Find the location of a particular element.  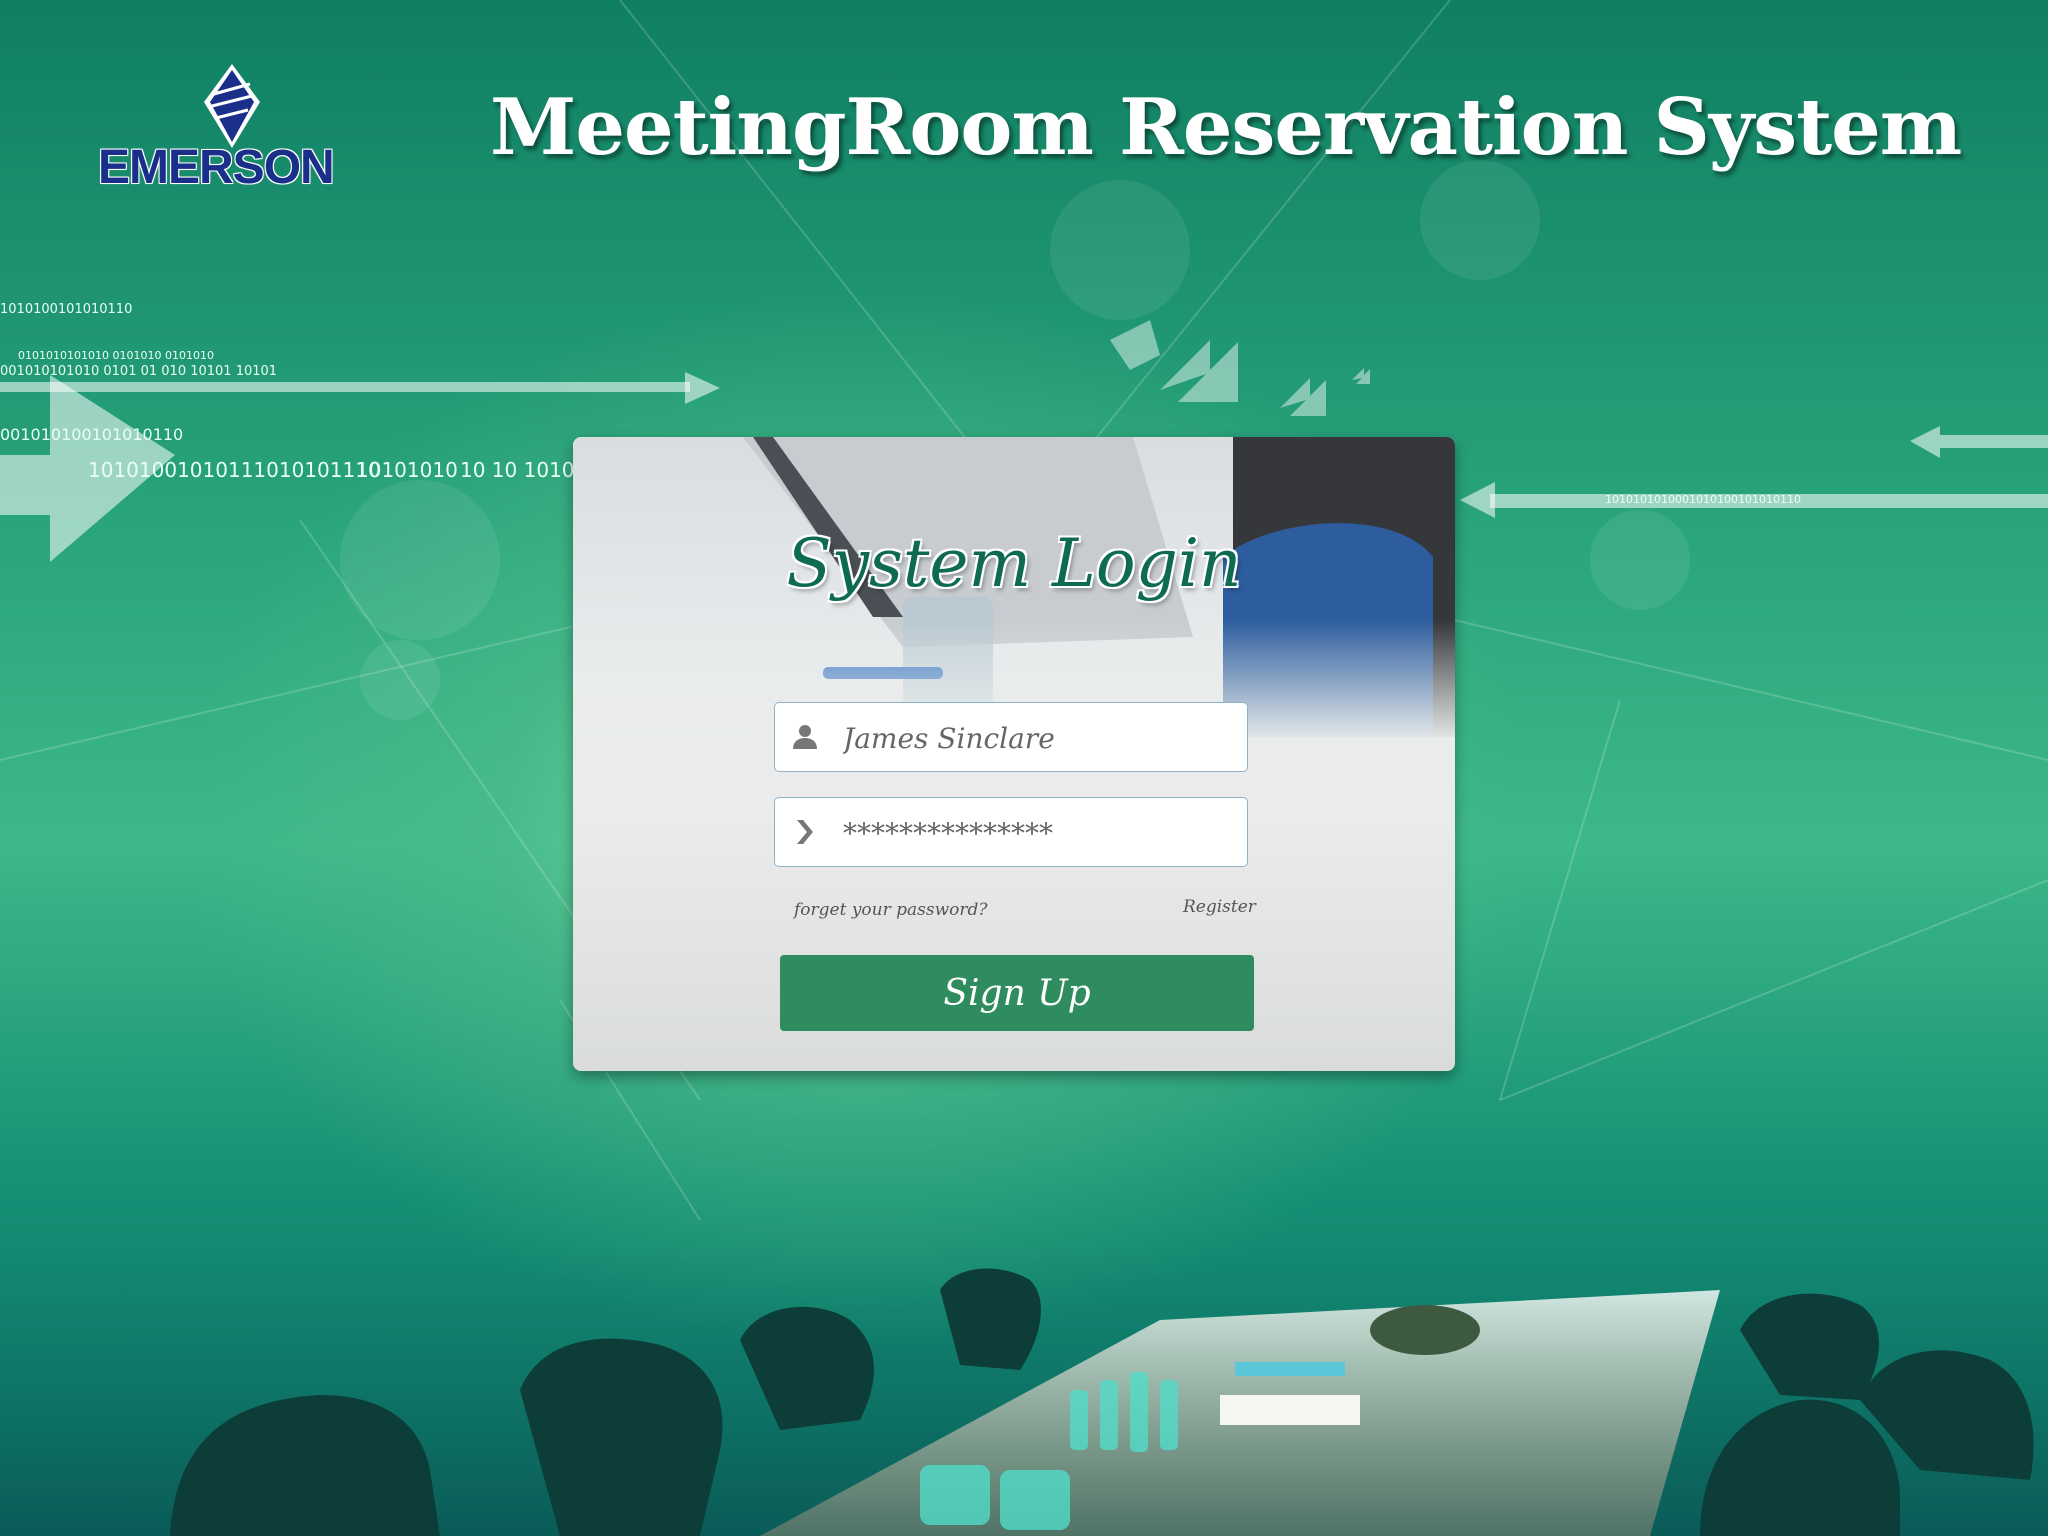

password-field is located at coordinates (1011, 832).